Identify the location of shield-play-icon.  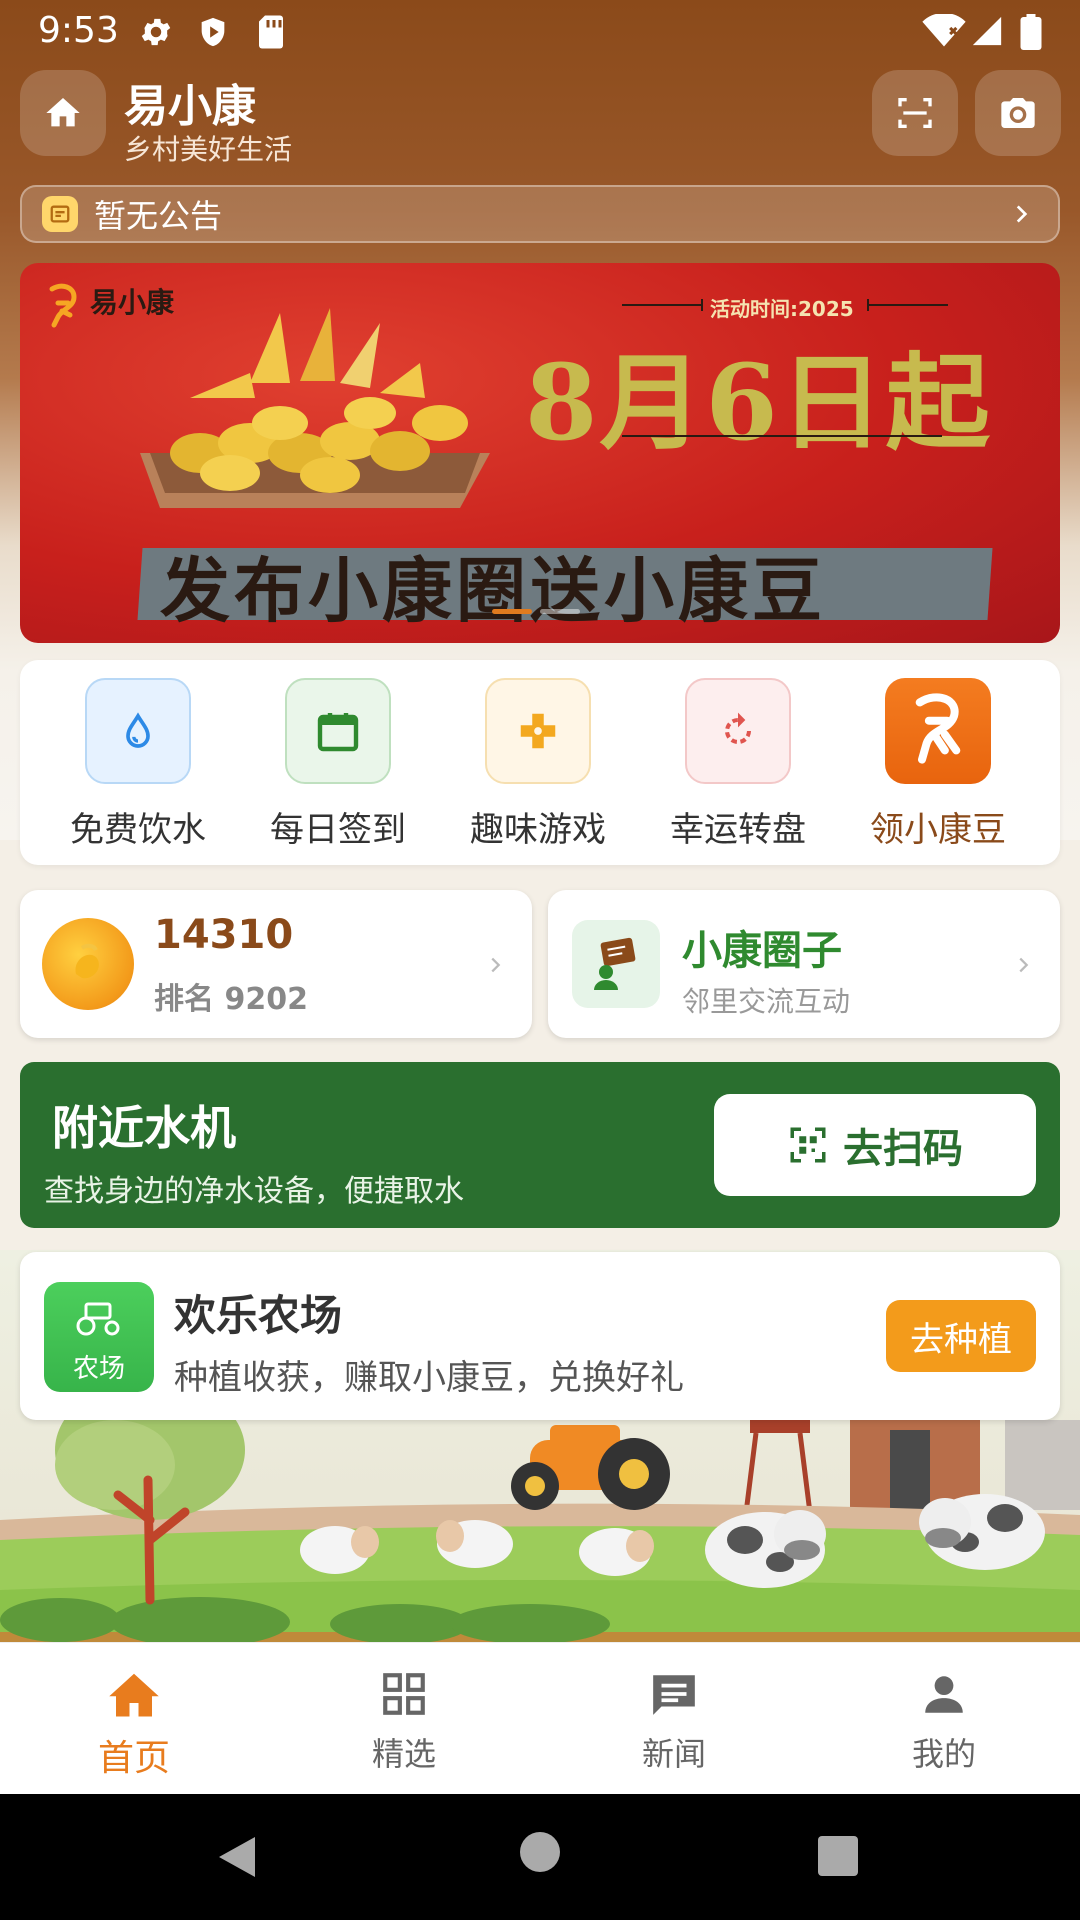
(213, 34).